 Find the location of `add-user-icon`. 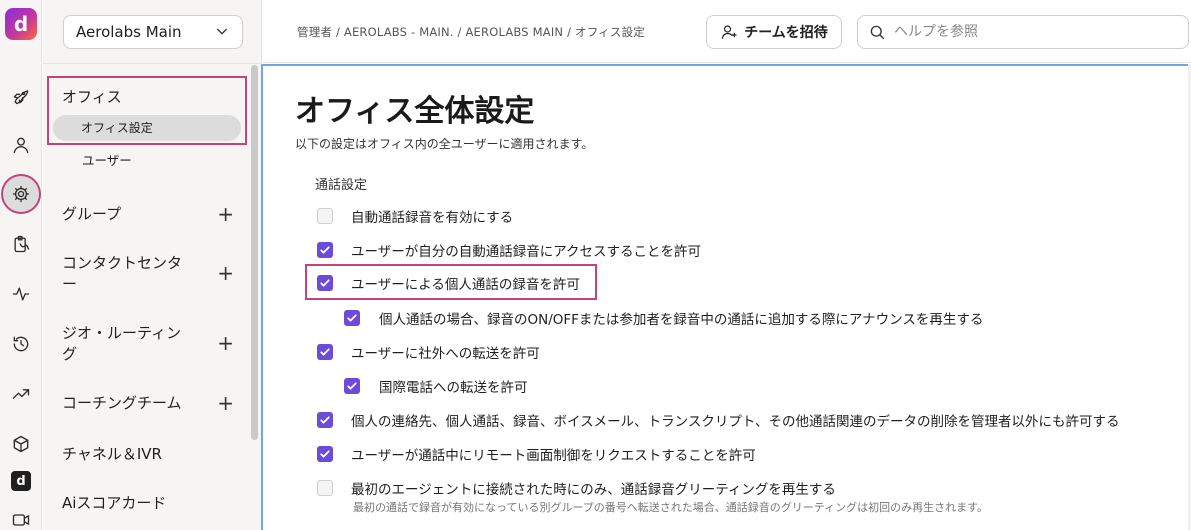

add-user-icon is located at coordinates (729, 32).